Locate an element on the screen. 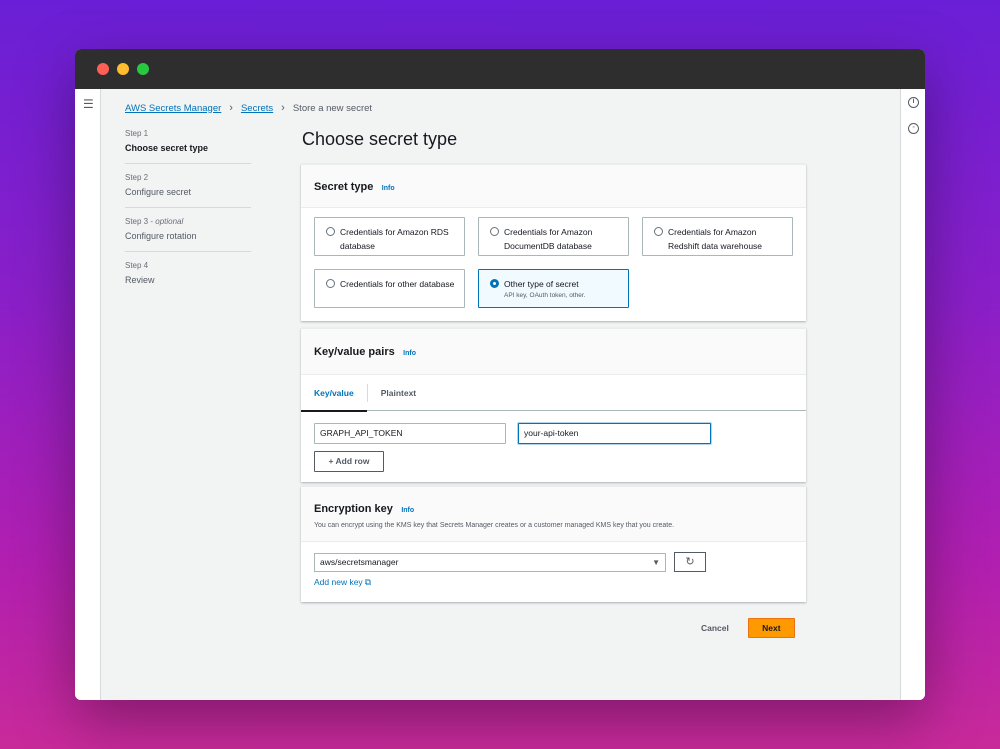 The image size is (1000, 749). minimize-window-button is located at coordinates (123, 69).